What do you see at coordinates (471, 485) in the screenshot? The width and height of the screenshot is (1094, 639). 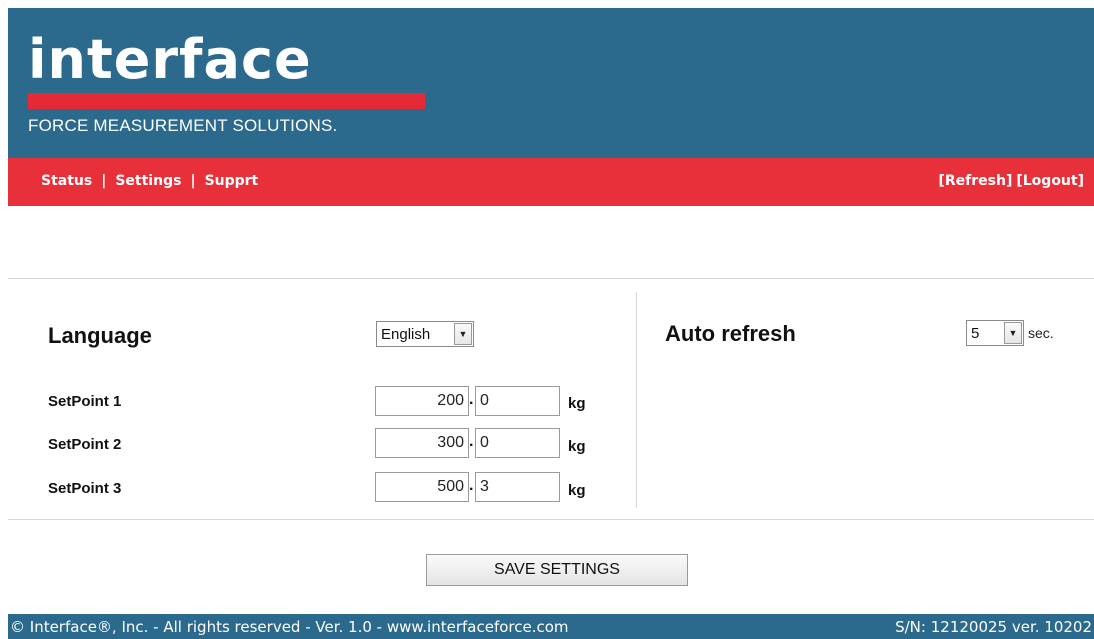 I see `setpoint-3-decimal-point: .` at bounding box center [471, 485].